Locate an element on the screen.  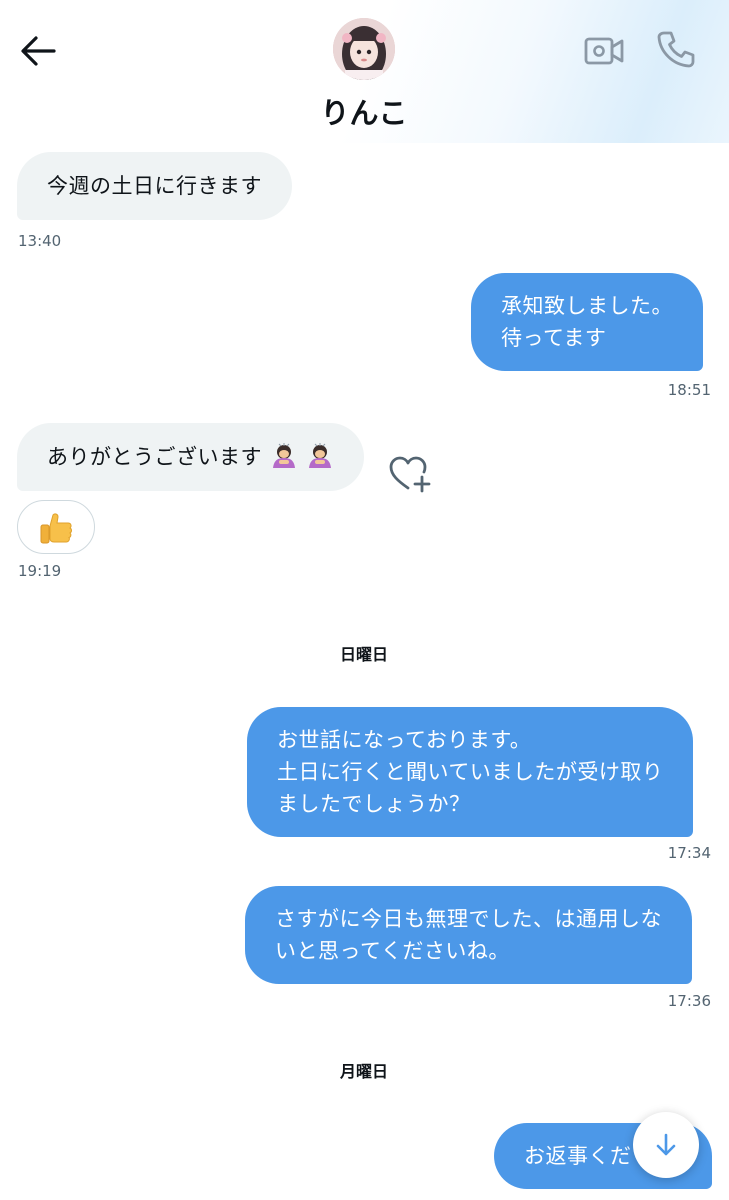
voice-call-button is located at coordinates (676, 49).